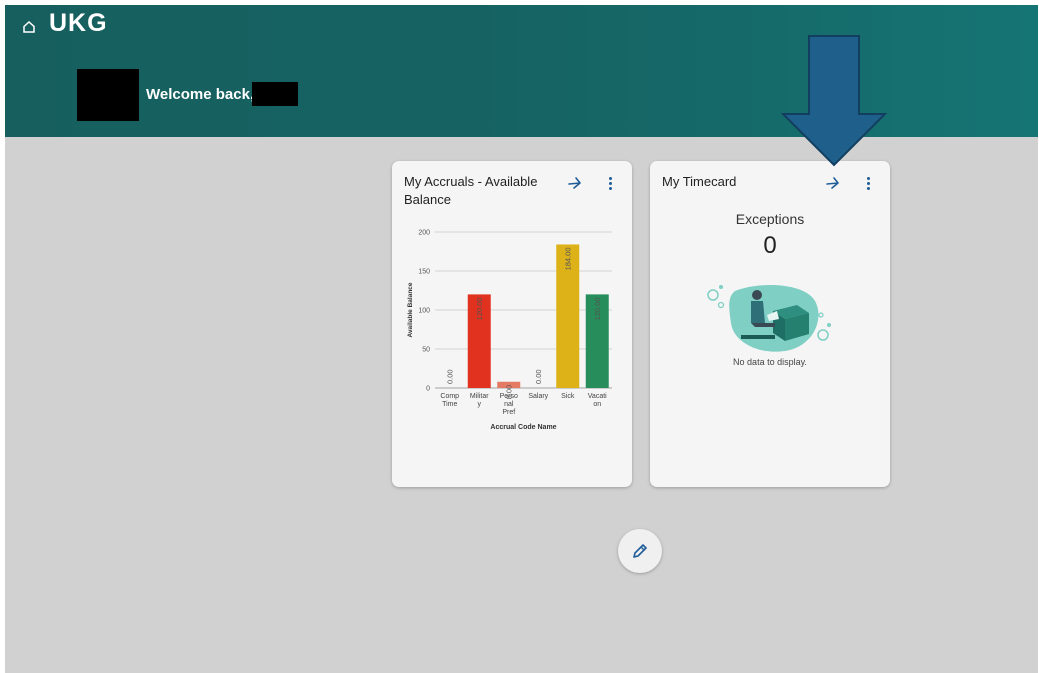 This screenshot has height=673, width=1039. Describe the element at coordinates (568, 396) in the screenshot. I see `x-tick-label: Sick` at that location.